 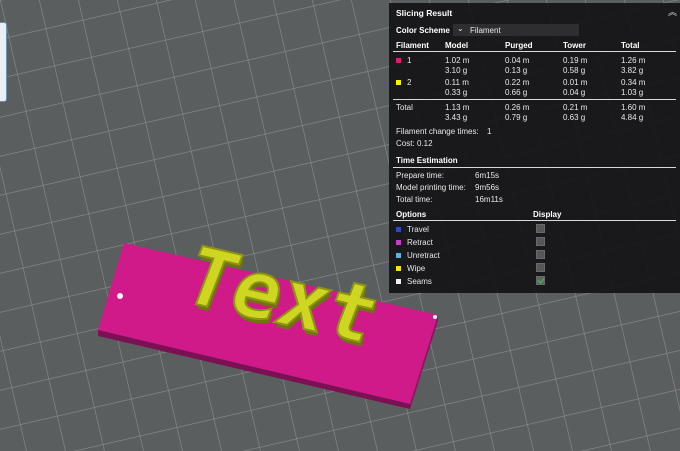 What do you see at coordinates (437, 131) in the screenshot?
I see `filament-change-label: Filament change times:` at bounding box center [437, 131].